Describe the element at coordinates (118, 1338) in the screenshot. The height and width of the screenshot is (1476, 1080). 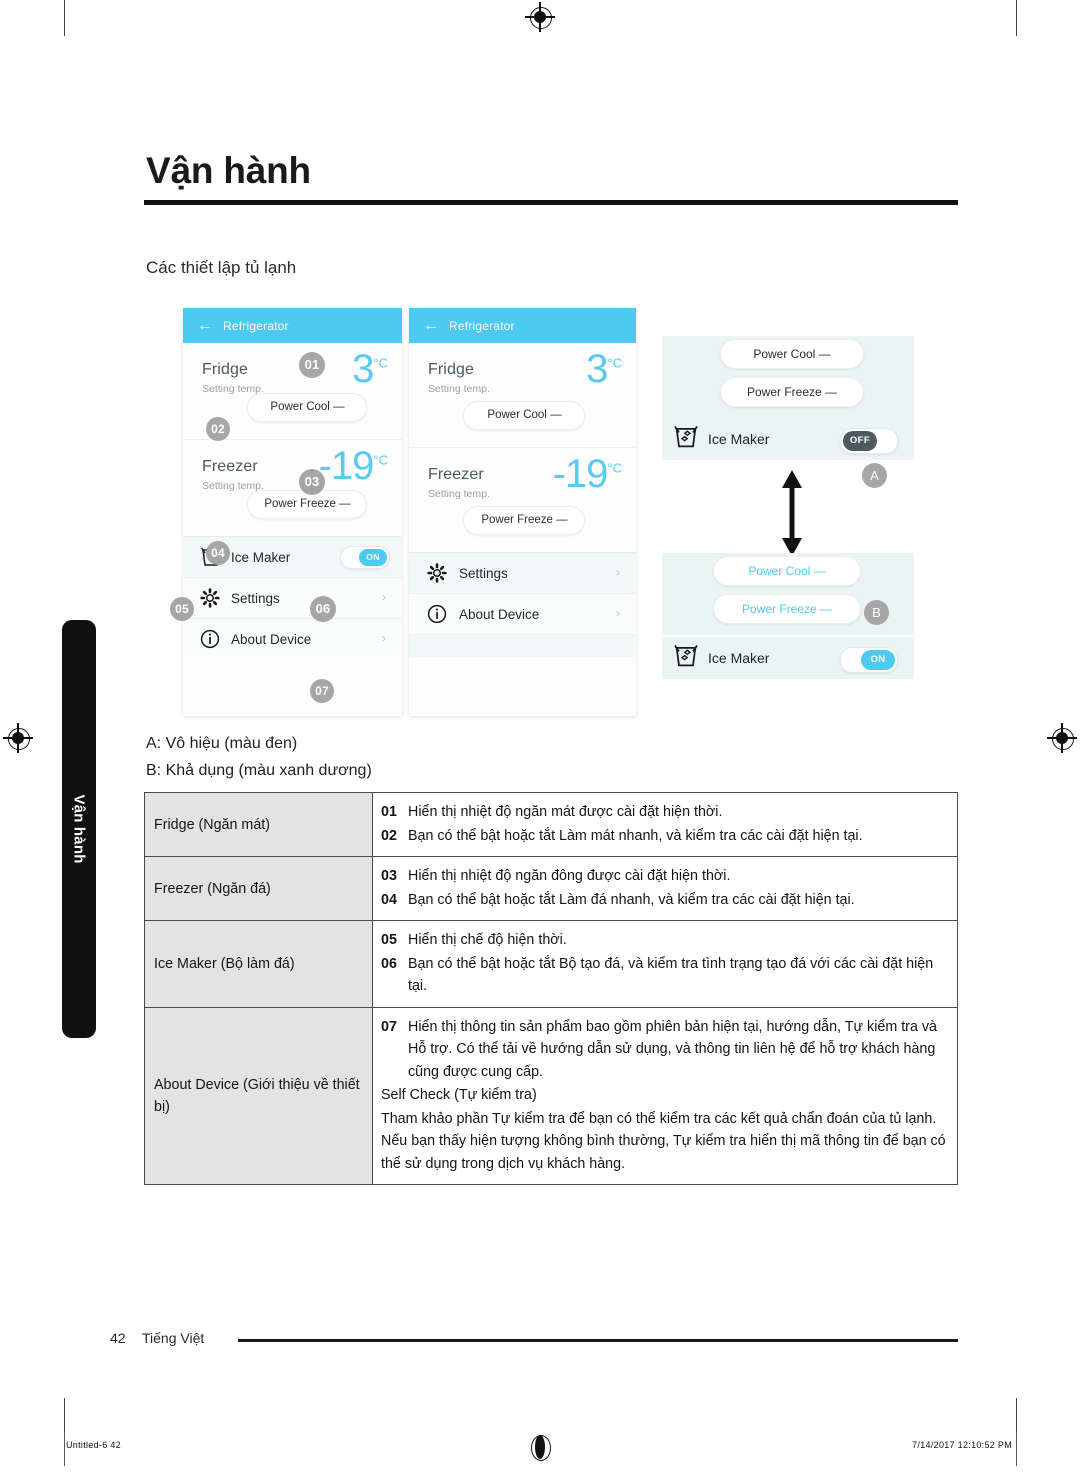
I see `page-number: 42` at that location.